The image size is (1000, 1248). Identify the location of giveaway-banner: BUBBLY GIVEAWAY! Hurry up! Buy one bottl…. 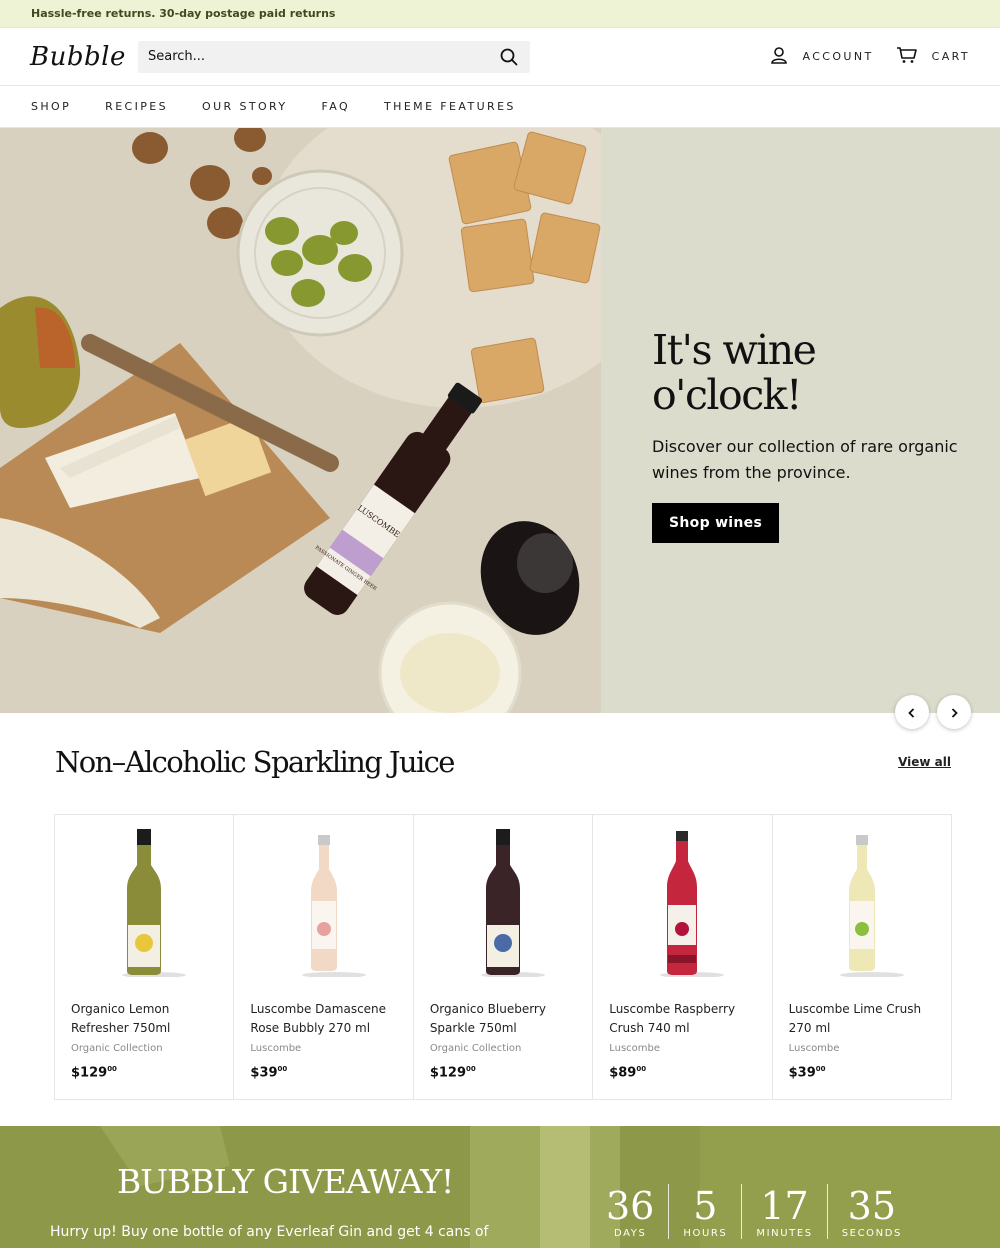
(500, 1187).